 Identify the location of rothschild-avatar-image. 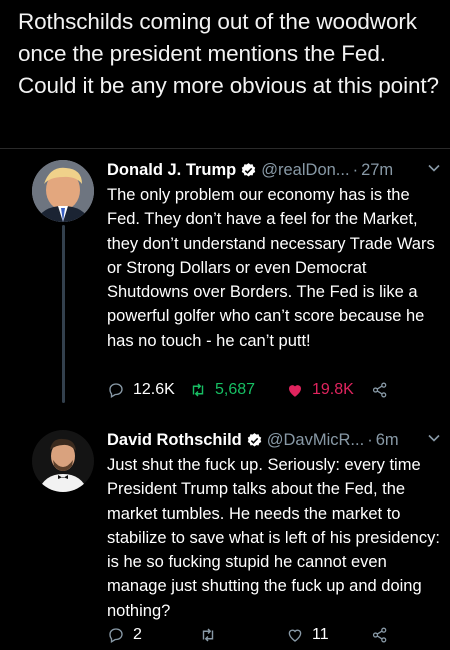
(63, 461).